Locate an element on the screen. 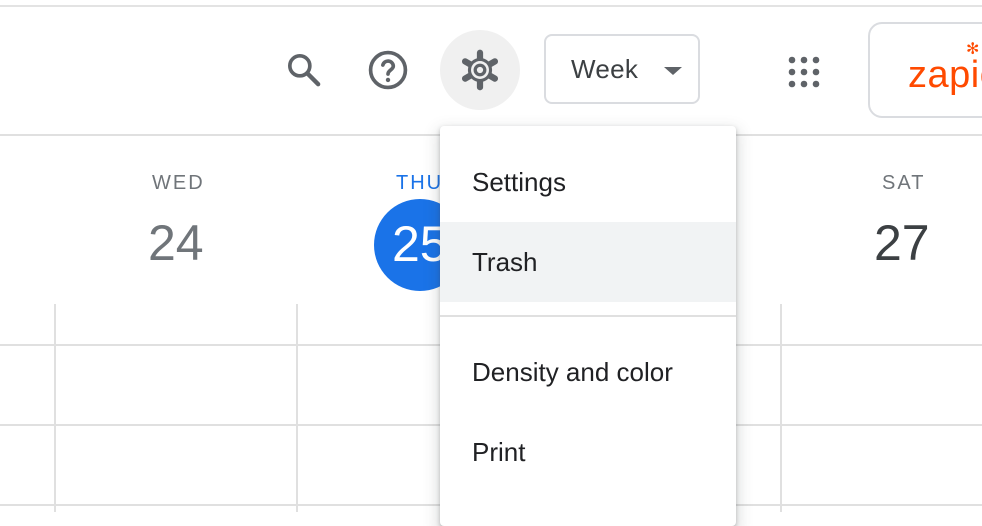 The image size is (982, 526). menu-item-print: Print is located at coordinates (588, 452).